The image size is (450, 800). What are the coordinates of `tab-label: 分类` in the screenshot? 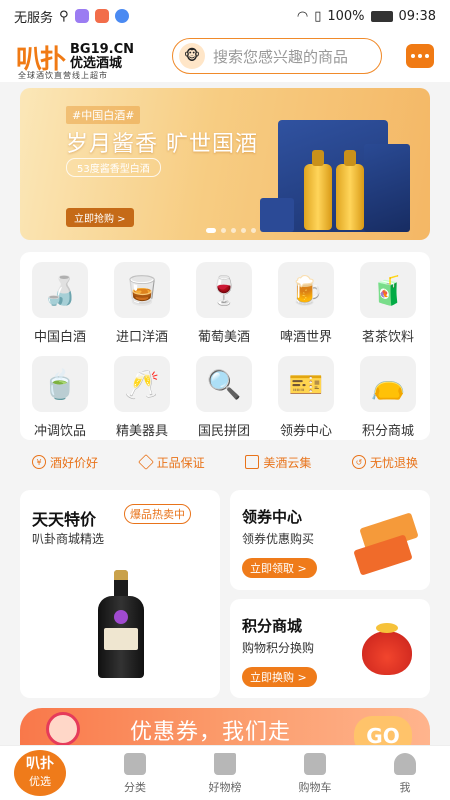 It's located at (135, 787).